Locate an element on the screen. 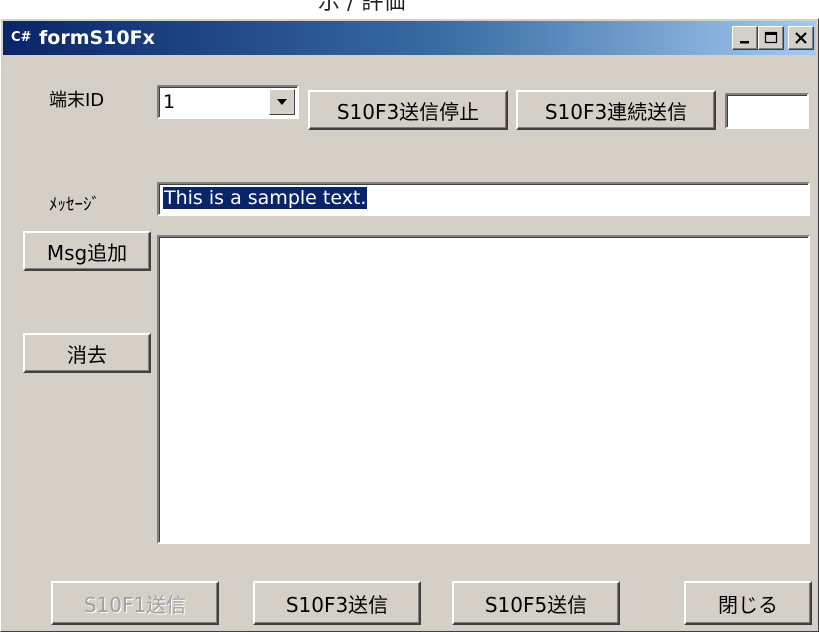  clear-button: 消去 is located at coordinates (87, 353).